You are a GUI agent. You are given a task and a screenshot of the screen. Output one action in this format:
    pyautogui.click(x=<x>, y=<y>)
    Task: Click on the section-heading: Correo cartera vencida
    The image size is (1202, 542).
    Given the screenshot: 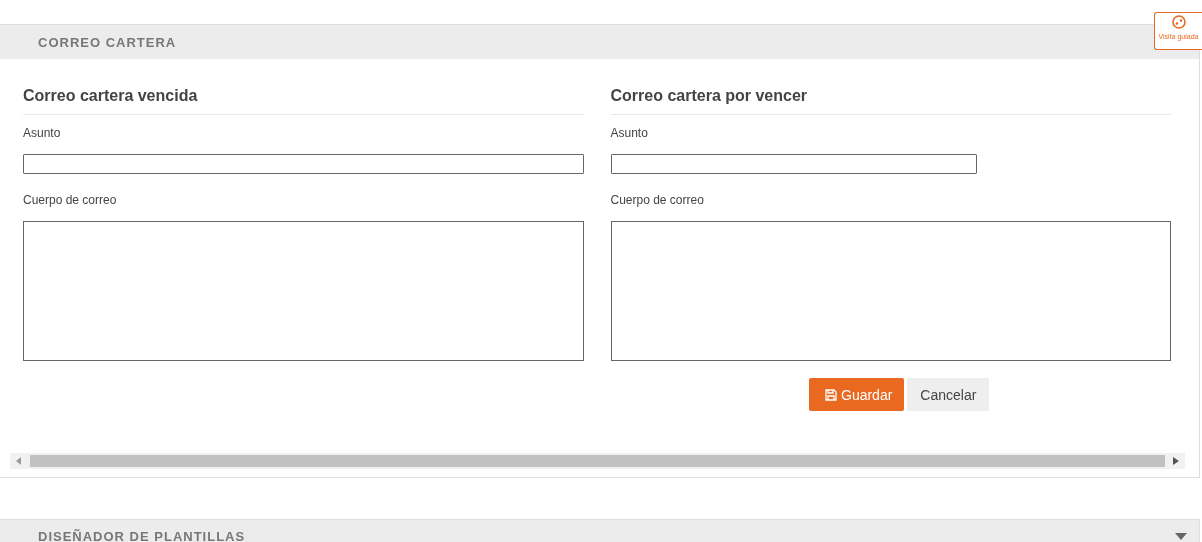 What is the action you would take?
    pyautogui.click(x=303, y=101)
    